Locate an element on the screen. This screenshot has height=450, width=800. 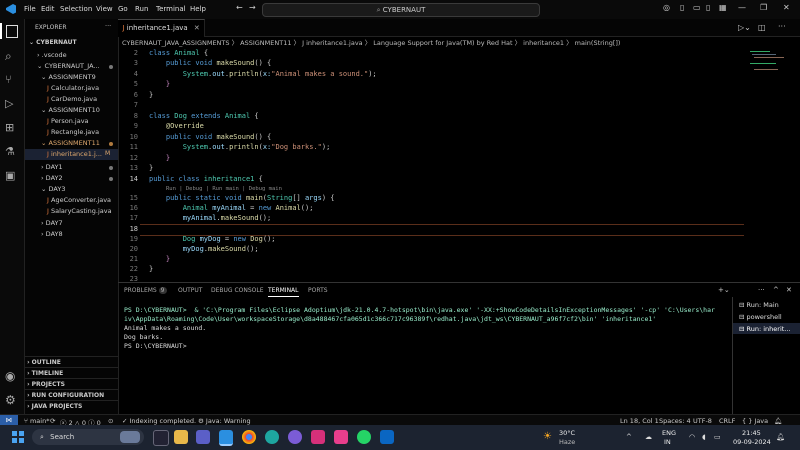
menu-selection: Selection is located at coordinates (76, 9).